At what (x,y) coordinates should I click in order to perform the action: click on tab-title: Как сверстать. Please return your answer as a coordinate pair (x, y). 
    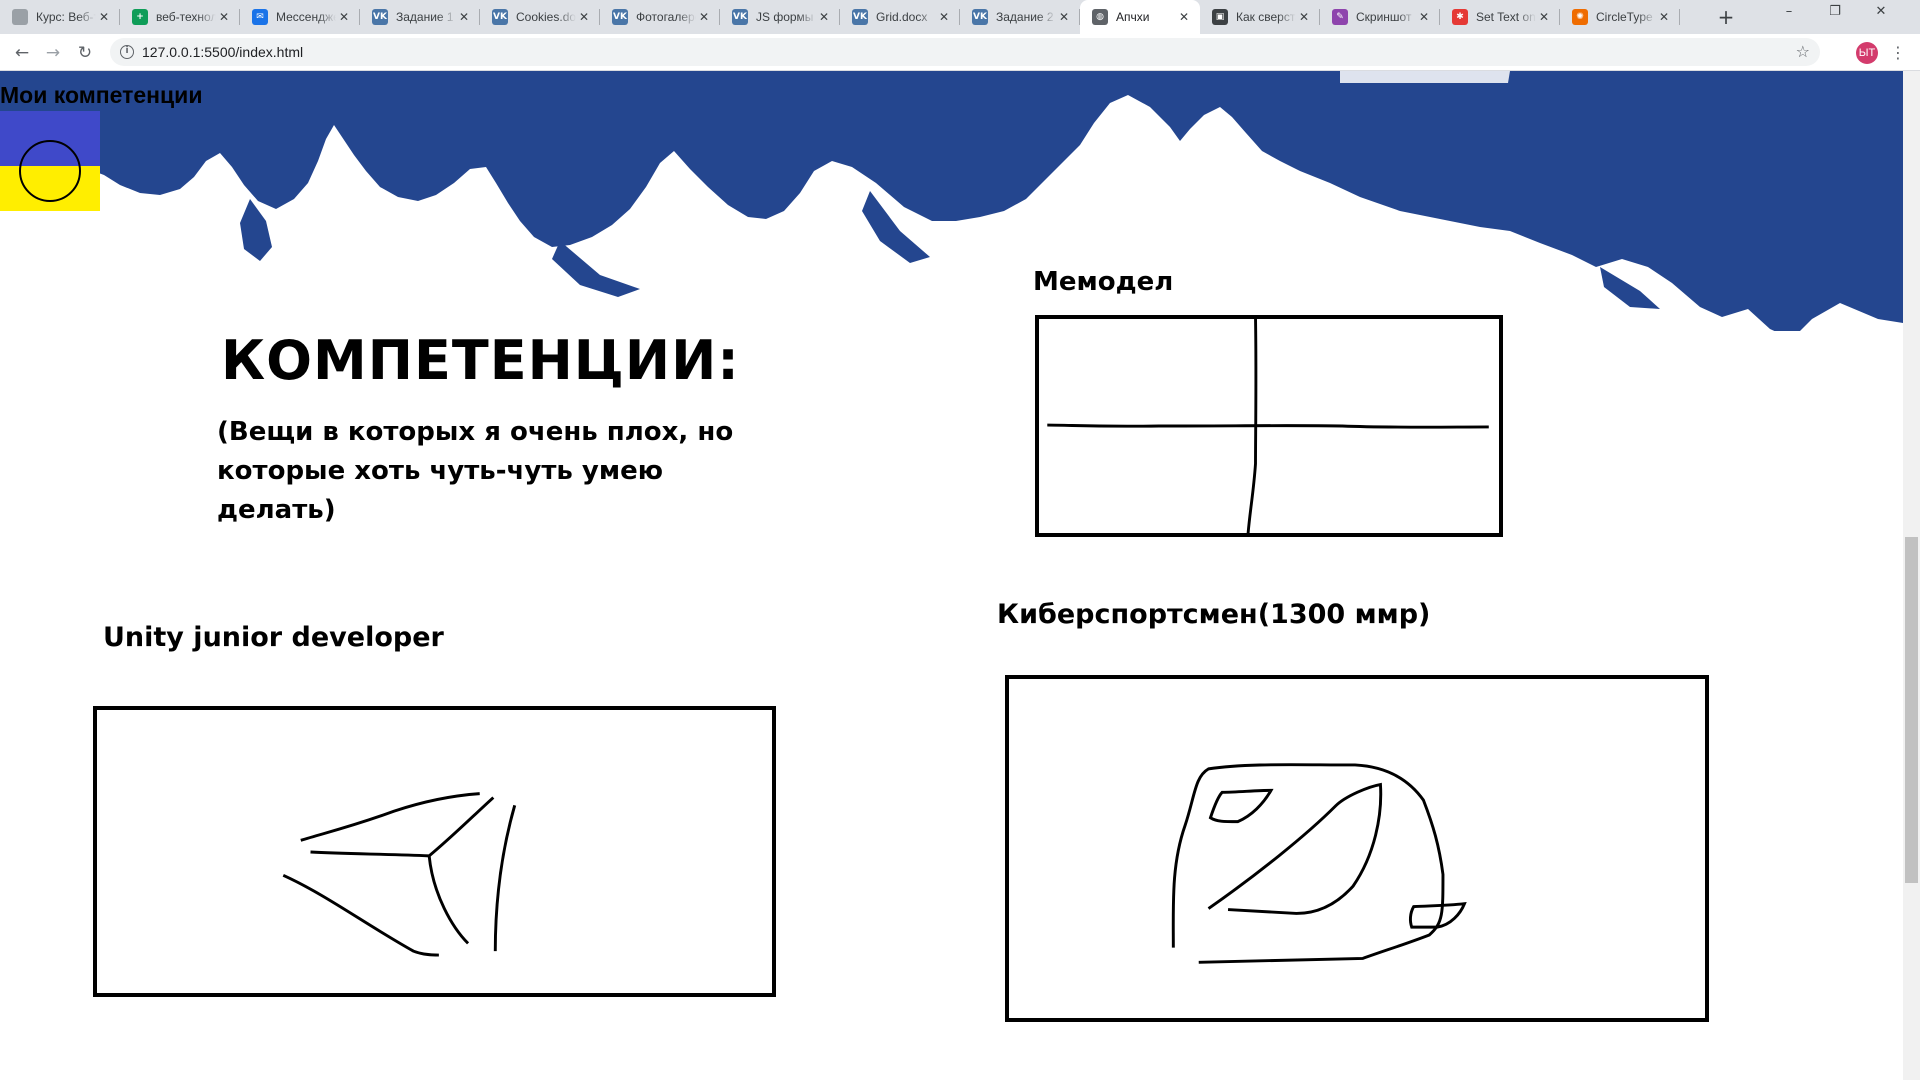
    Looking at the image, I should click on (1266, 17).